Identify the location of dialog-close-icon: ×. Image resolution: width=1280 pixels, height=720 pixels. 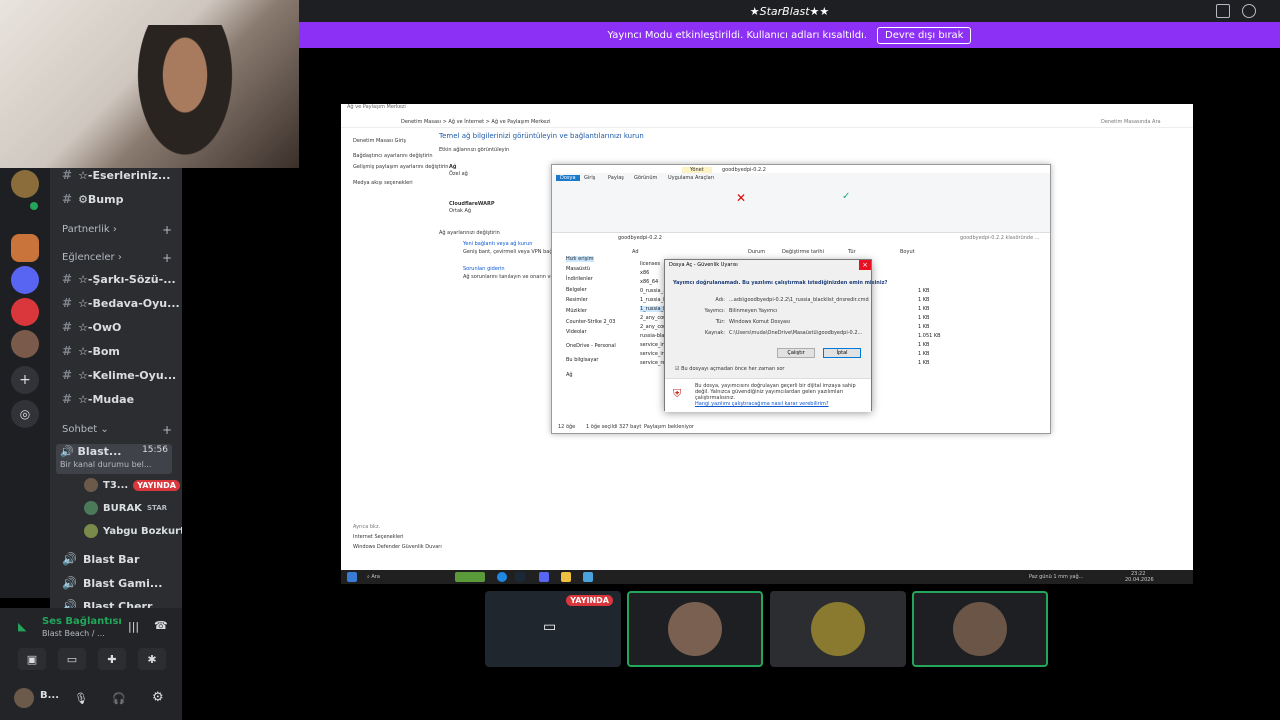
(865, 265).